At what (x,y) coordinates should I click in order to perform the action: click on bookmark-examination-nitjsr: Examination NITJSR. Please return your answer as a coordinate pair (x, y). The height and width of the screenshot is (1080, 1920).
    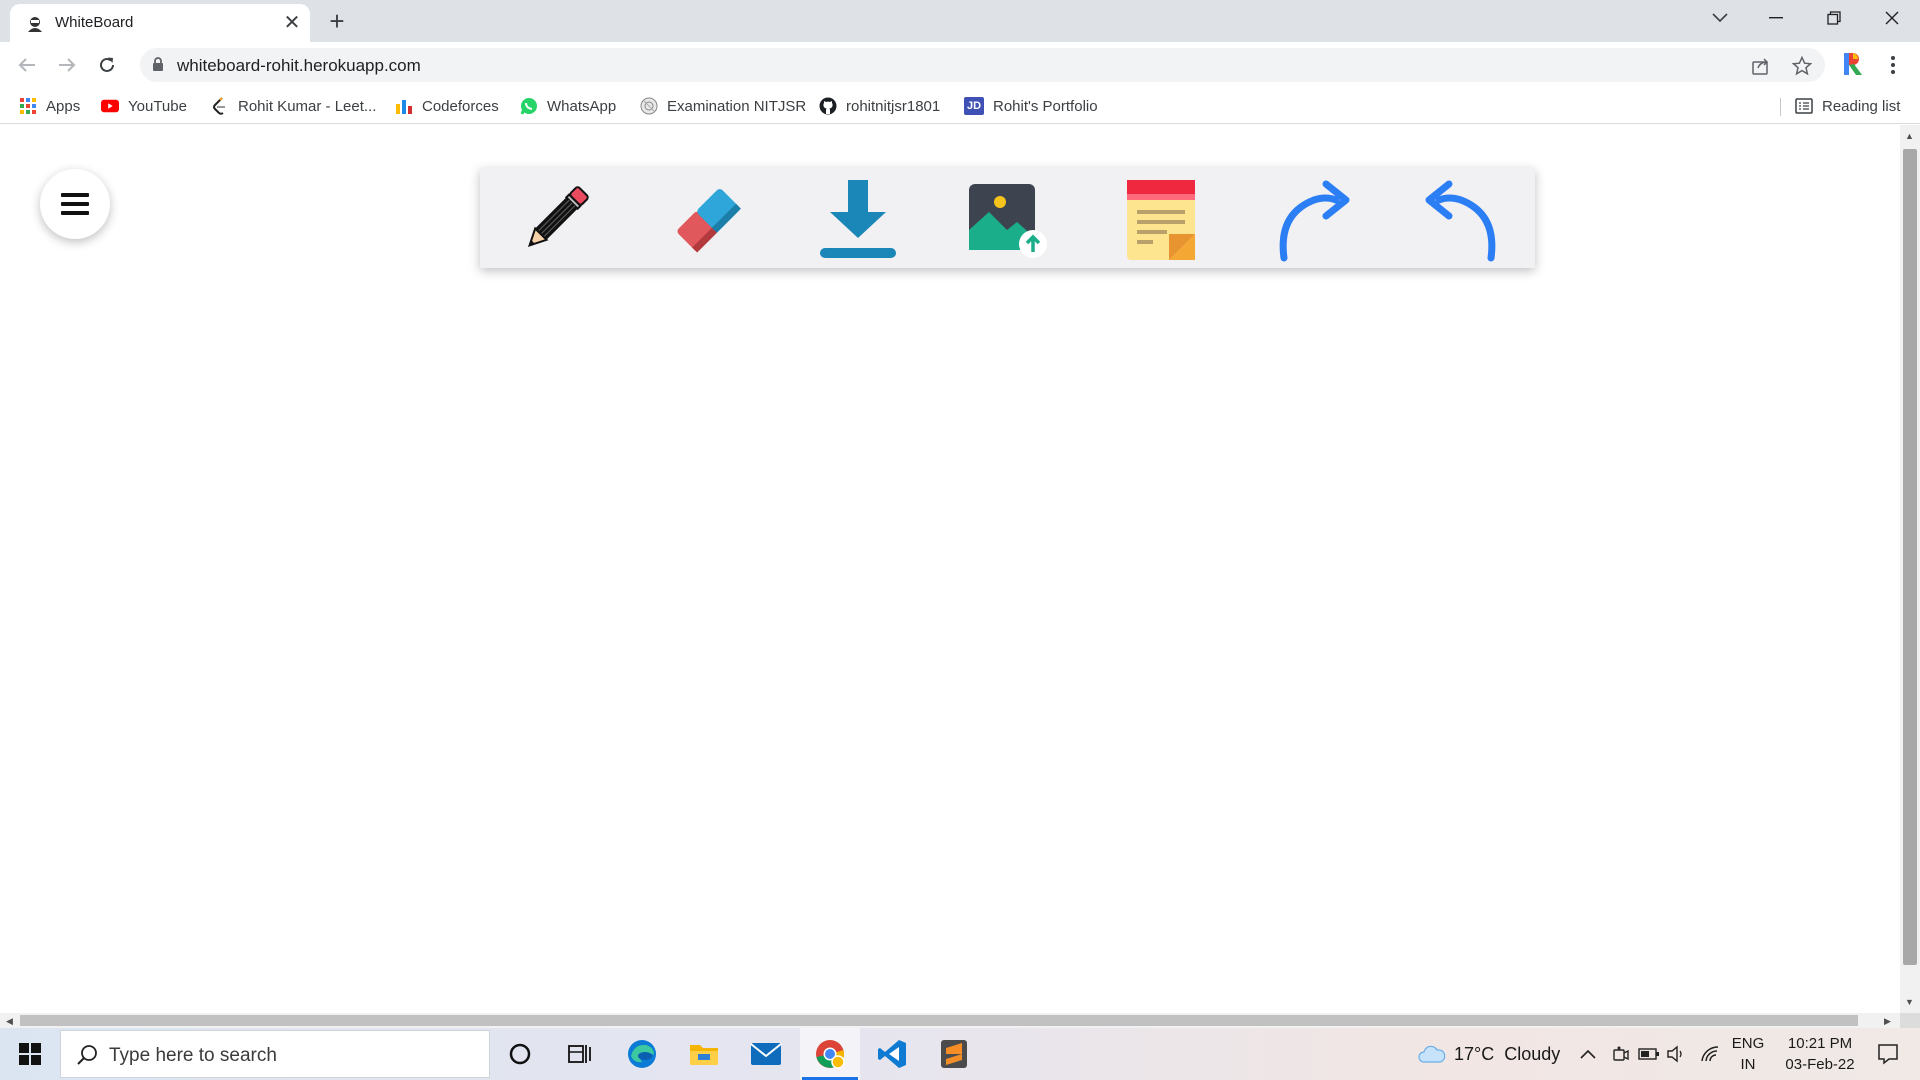
    Looking at the image, I should click on (723, 106).